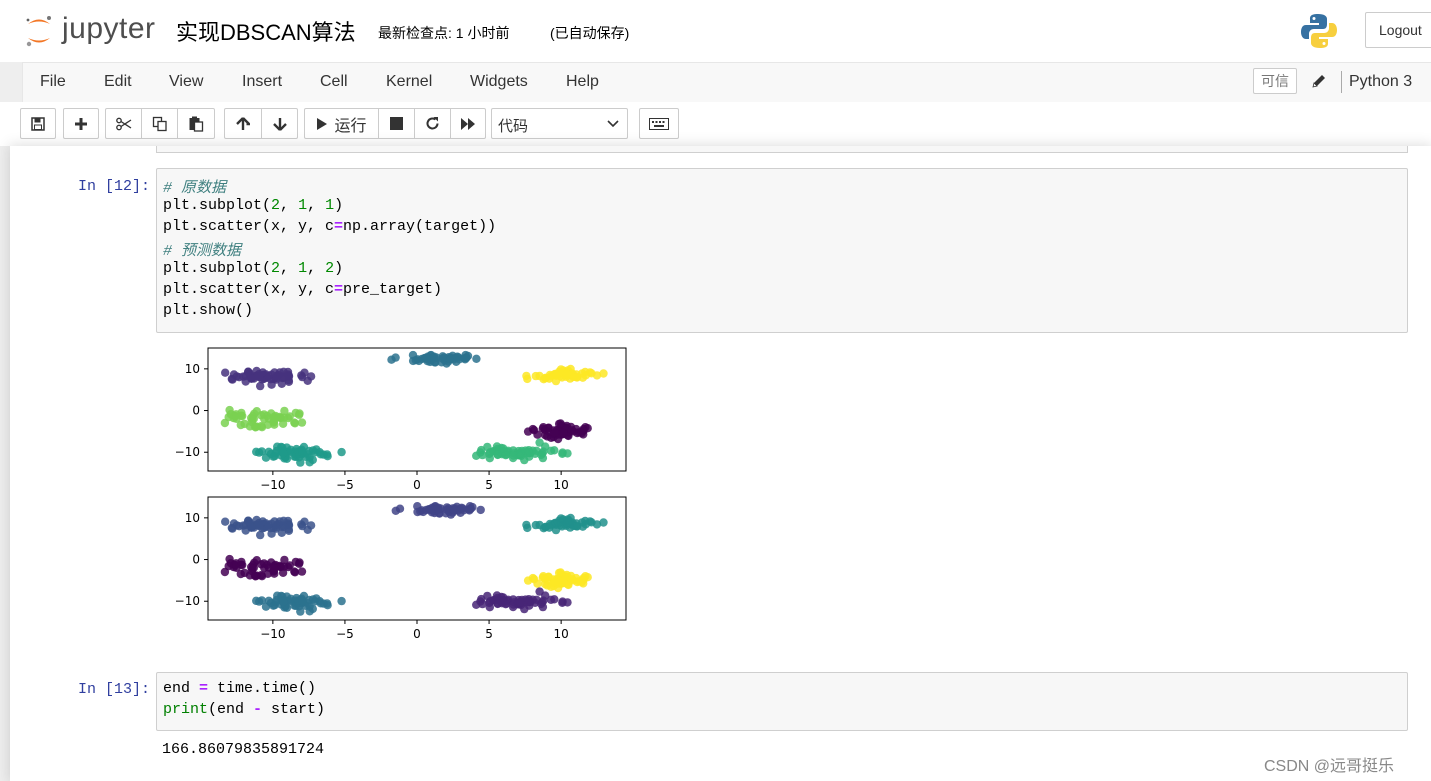  I want to click on save-button, so click(38, 123).